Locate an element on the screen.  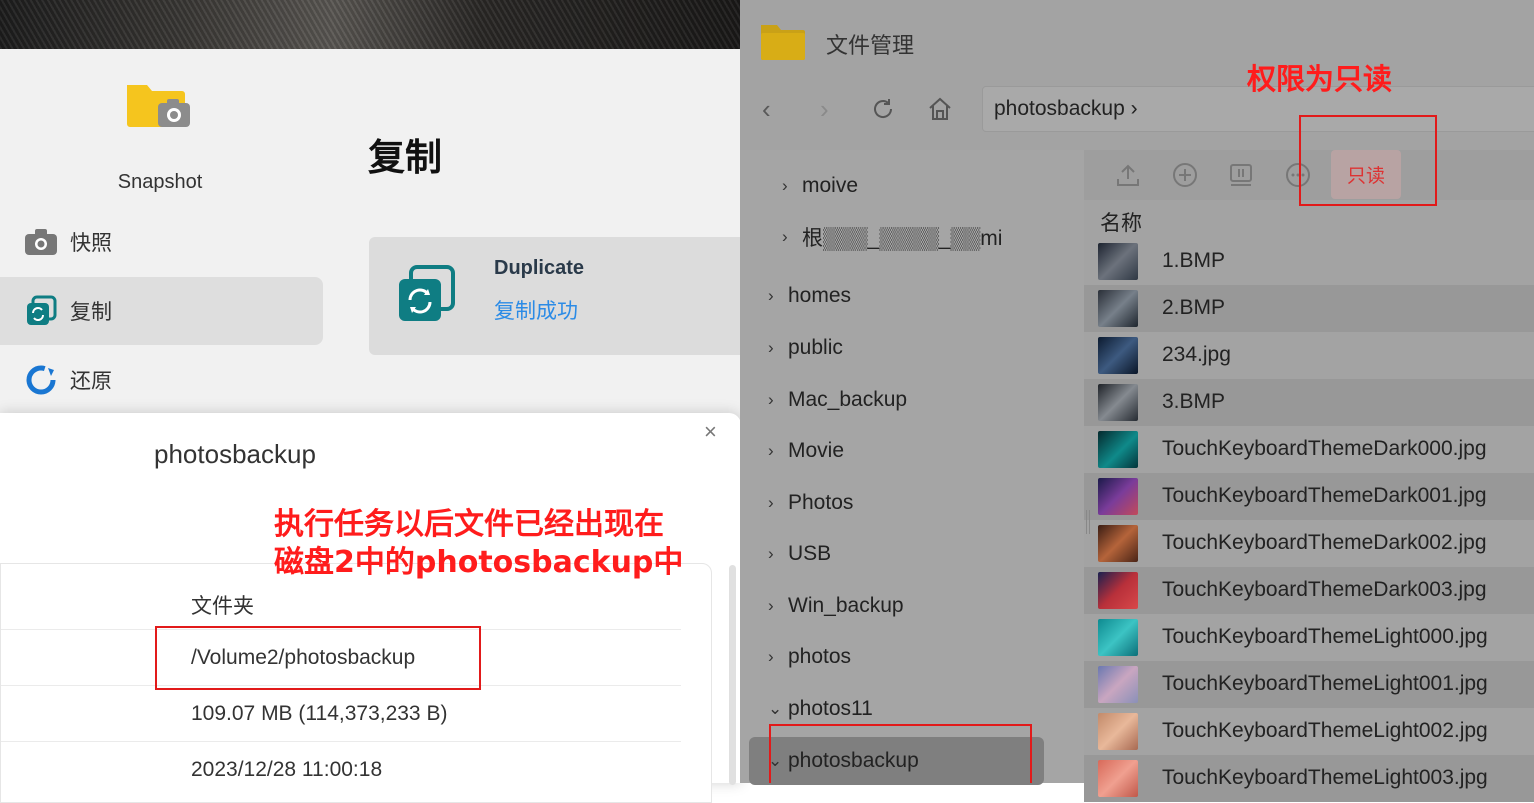
tree-item-label: 根▒▒▒_▒▒▒▒_▒▒mi is located at coordinates (902, 238).